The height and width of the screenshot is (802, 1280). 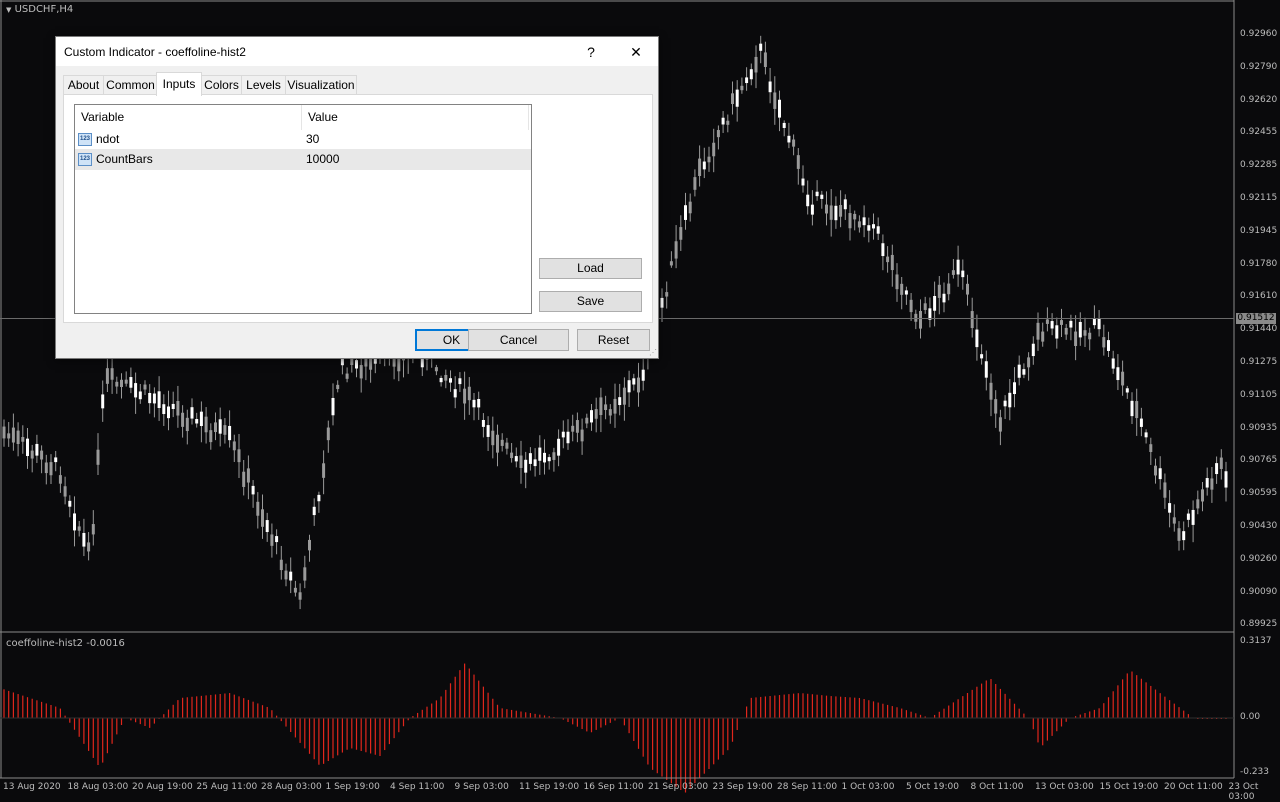 What do you see at coordinates (868, 787) in the screenshot?
I see `time-tick-label: 1 Oct 03:00` at bounding box center [868, 787].